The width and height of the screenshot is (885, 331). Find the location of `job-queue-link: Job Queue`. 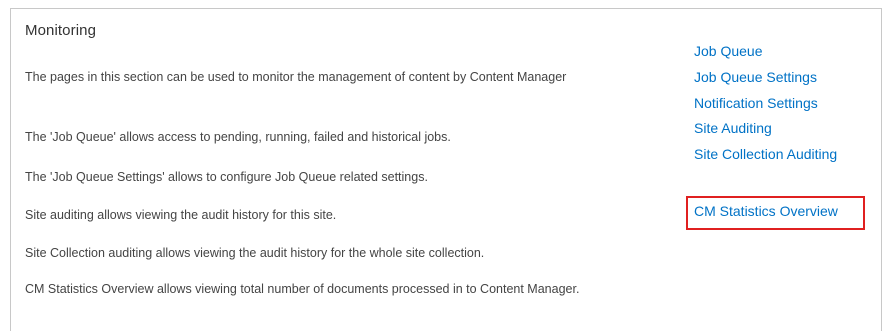

job-queue-link: Job Queue is located at coordinates (728, 51).